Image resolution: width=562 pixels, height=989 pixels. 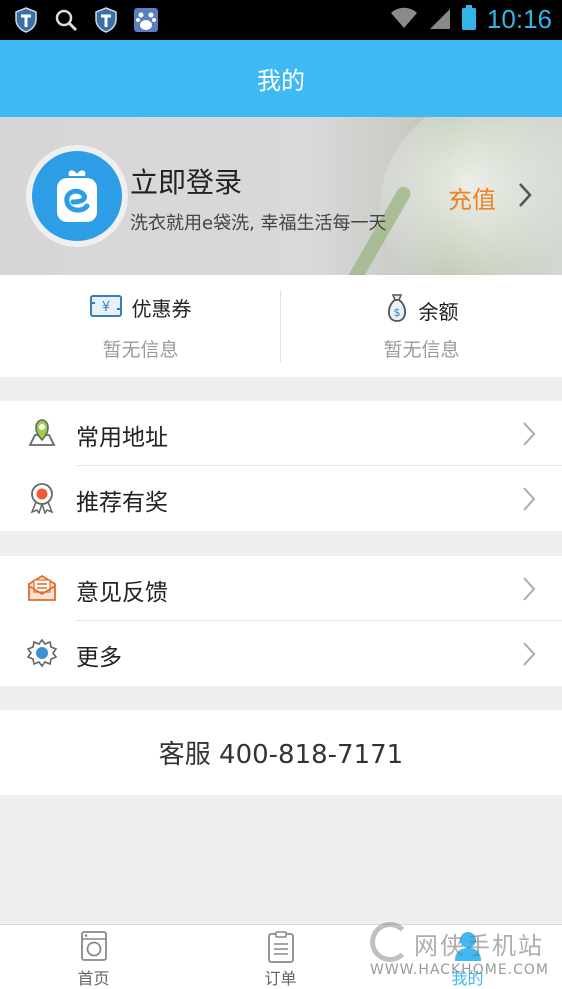 What do you see at coordinates (99, 658) in the screenshot?
I see `menu-item-label: 更多` at bounding box center [99, 658].